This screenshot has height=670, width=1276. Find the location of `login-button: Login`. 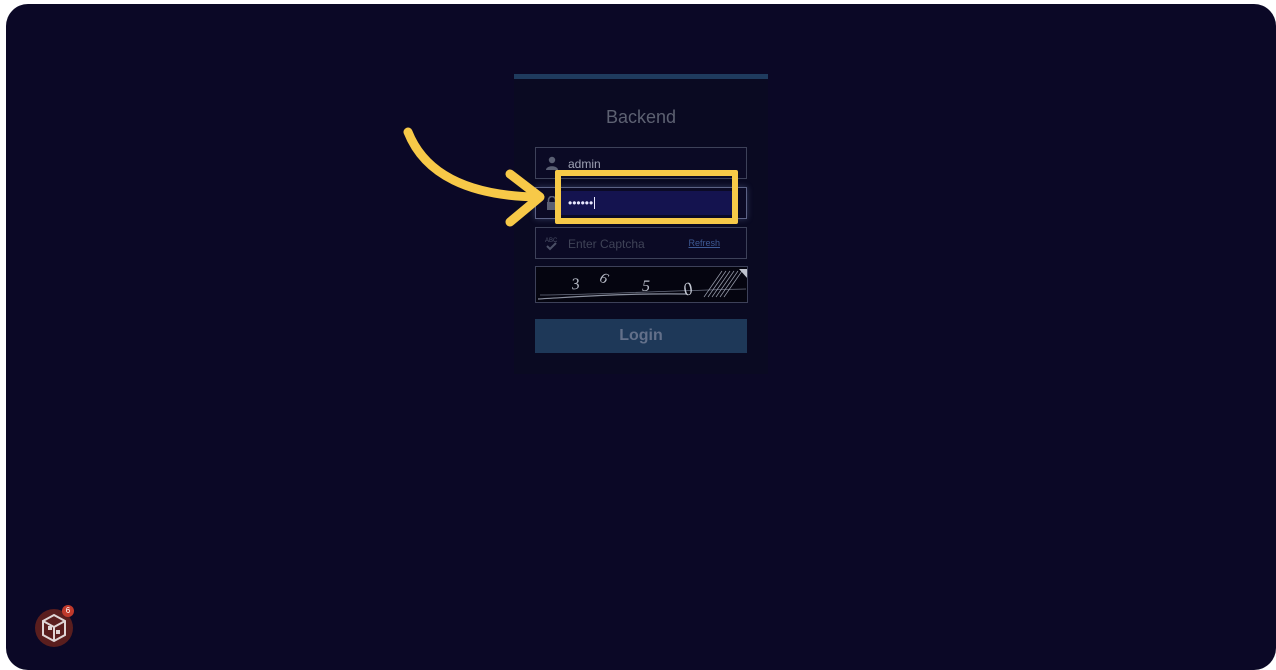

login-button: Login is located at coordinates (641, 336).